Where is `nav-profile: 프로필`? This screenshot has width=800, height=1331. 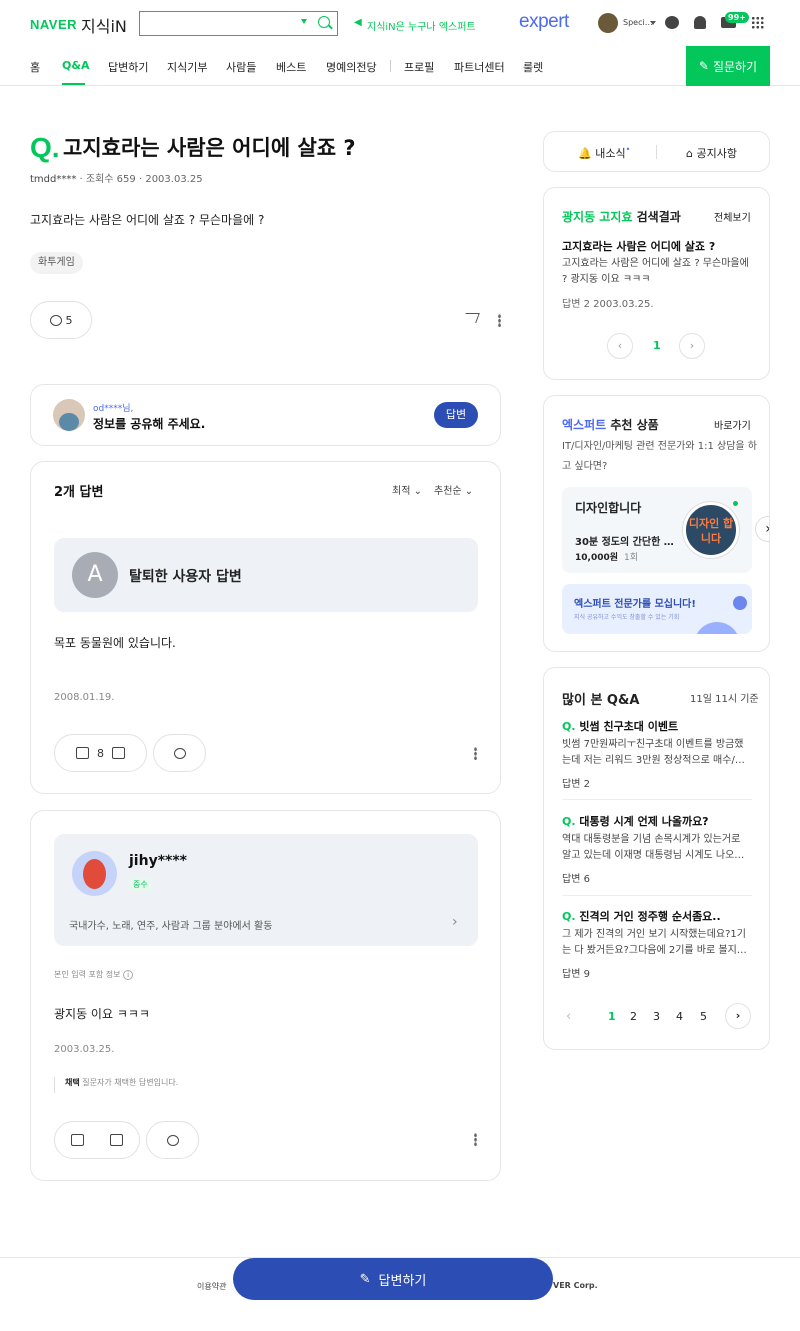
nav-profile: 프로필 is located at coordinates (419, 67).